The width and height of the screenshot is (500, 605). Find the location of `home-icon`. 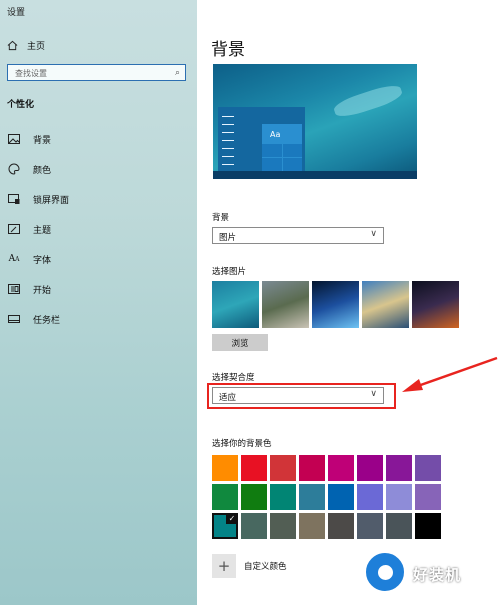

home-icon is located at coordinates (12, 45).